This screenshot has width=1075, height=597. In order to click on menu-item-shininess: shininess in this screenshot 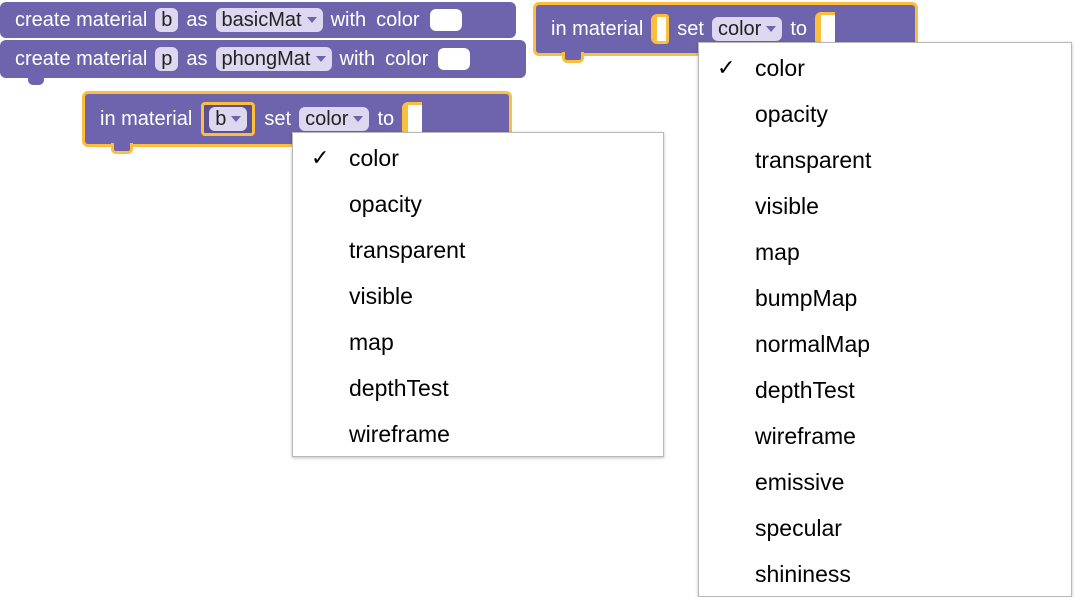, I will do `click(885, 574)`.